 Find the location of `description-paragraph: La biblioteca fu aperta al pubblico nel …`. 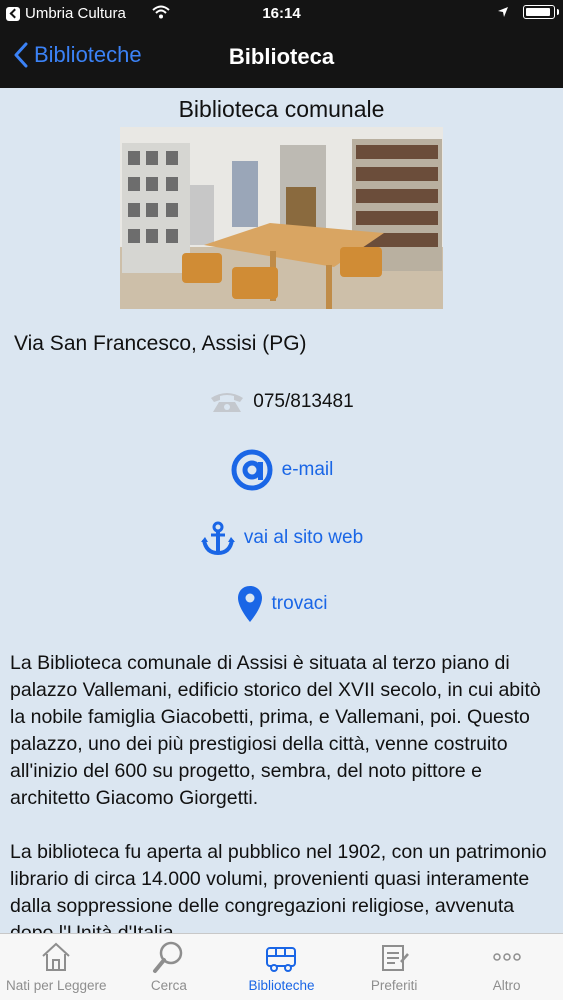

description-paragraph: La biblioteca fu aperta al pubblico nel … is located at coordinates (278, 887).